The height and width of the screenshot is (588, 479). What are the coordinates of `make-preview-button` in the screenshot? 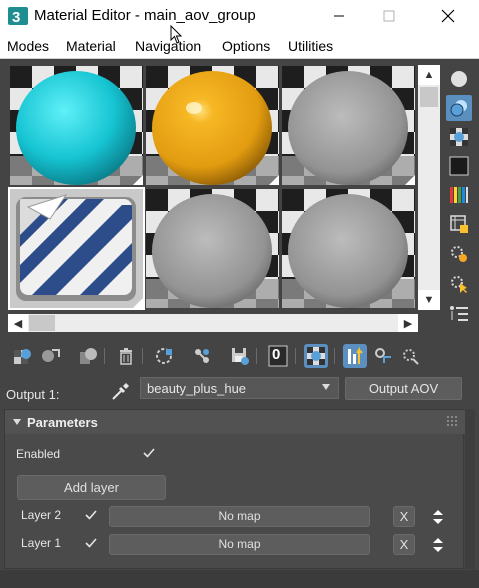 It's located at (459, 224).